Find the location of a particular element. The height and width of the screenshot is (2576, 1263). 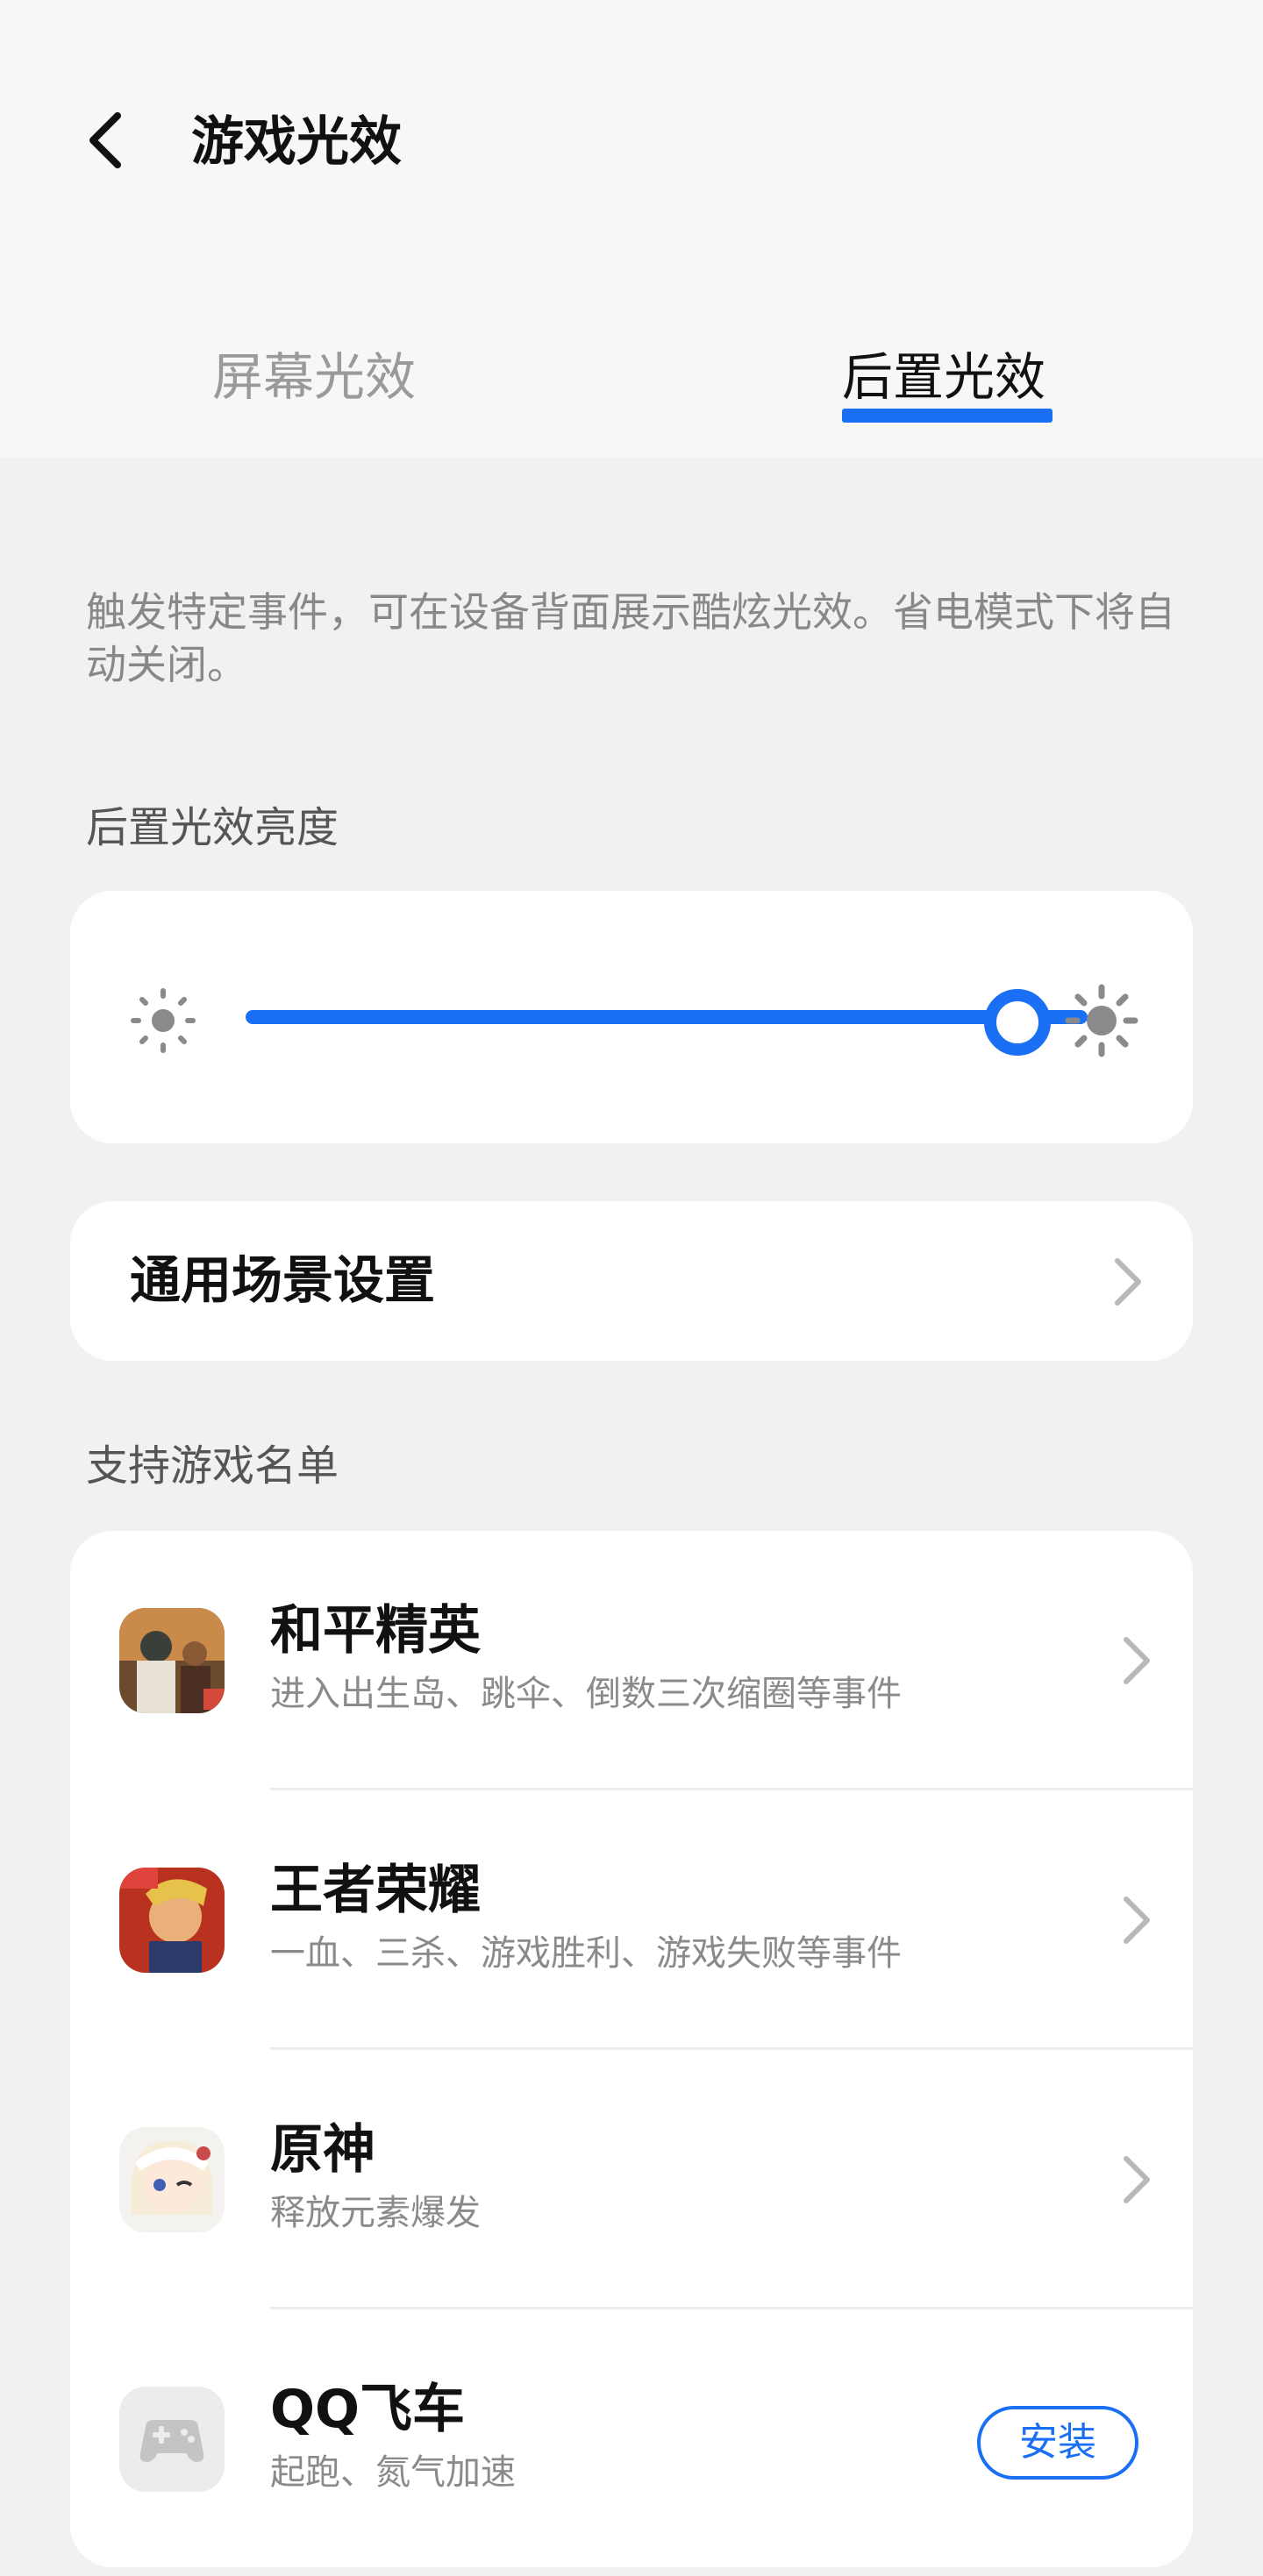

general-scene-settings: 通用场景设置 is located at coordinates (631, 1281).